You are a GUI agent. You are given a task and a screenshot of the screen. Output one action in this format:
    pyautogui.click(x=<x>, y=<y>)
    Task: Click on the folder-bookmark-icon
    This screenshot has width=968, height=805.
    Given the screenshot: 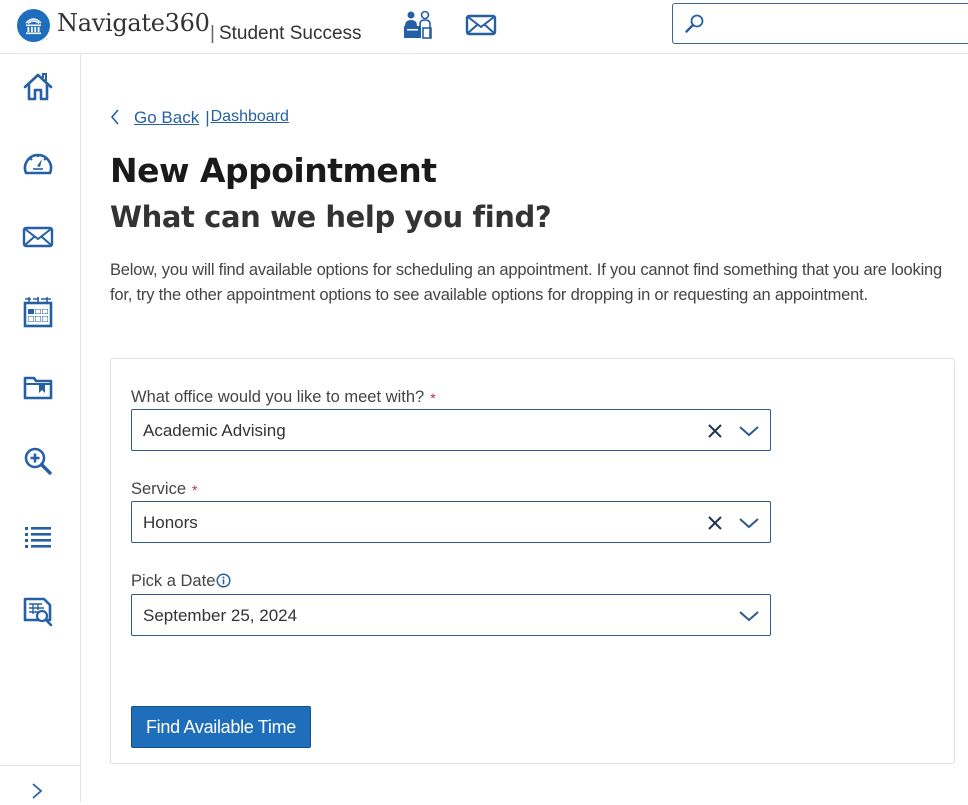 What is the action you would take?
    pyautogui.click(x=38, y=389)
    